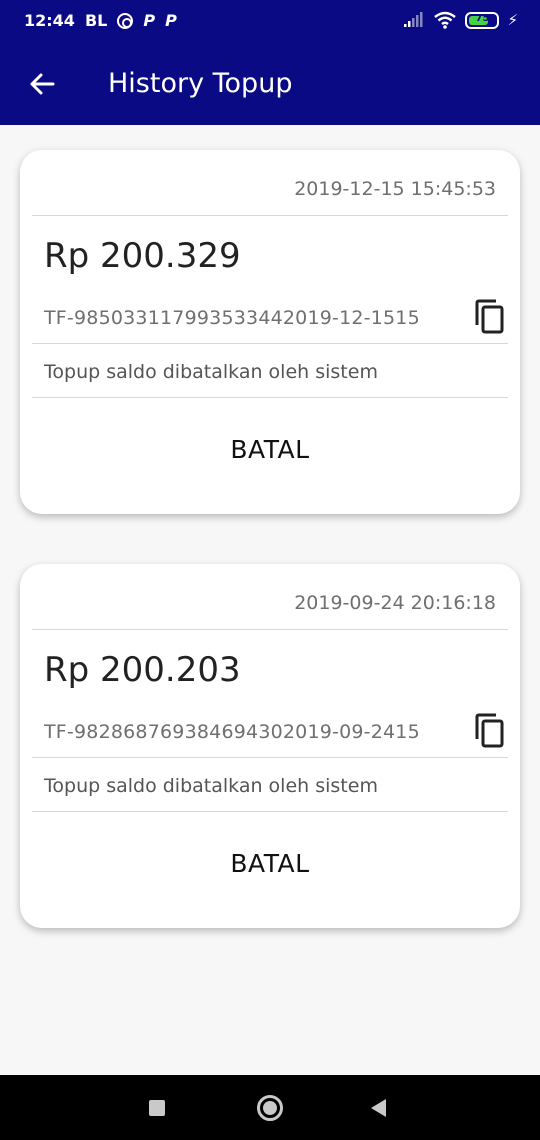 Image resolution: width=540 pixels, height=1140 pixels. I want to click on battery-icon: 75, so click(482, 20).